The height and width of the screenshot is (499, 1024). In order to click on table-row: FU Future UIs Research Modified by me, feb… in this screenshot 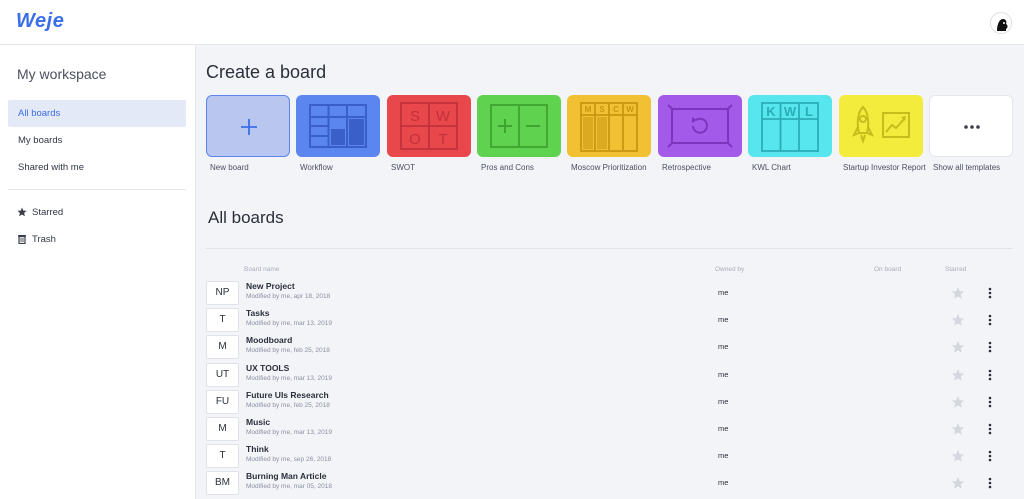, I will do `click(609, 402)`.